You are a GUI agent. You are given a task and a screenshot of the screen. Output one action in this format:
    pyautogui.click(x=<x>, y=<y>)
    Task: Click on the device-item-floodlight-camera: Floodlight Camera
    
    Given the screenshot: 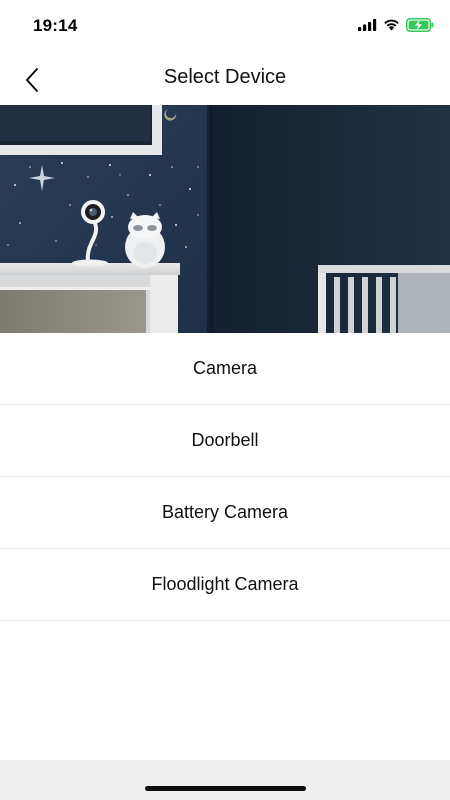 What is the action you would take?
    pyautogui.click(x=225, y=585)
    